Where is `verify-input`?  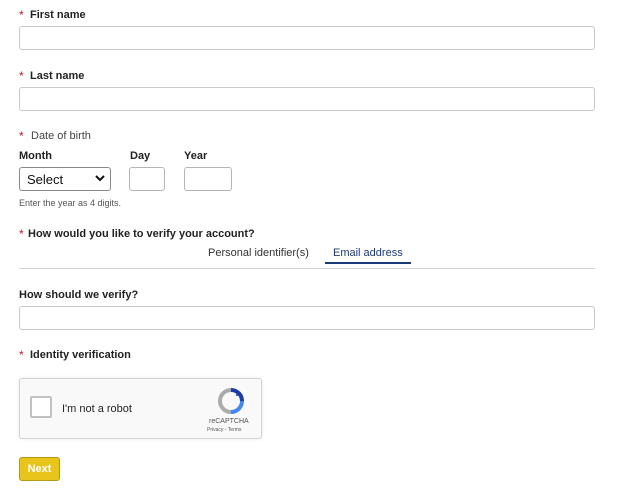
verify-input is located at coordinates (307, 318).